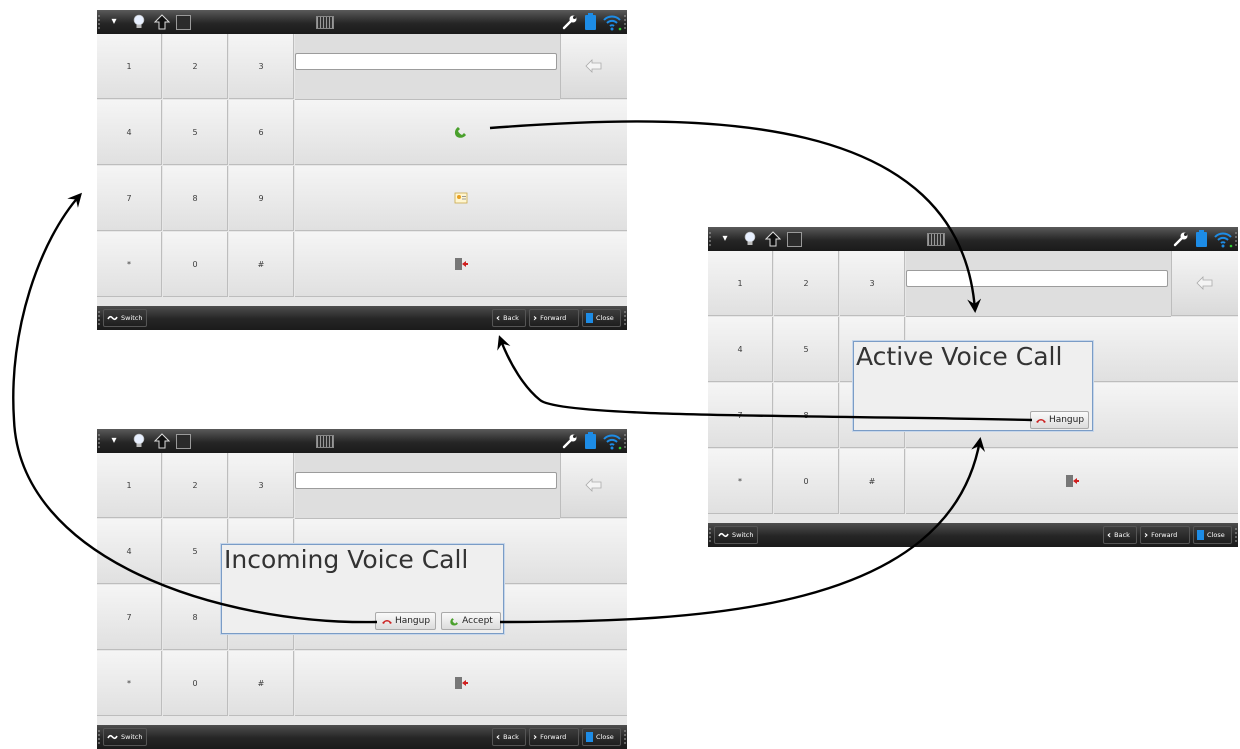 Image resolution: width=1240 pixels, height=749 pixels. I want to click on arrow-active-hangup-to-dialer, so click(765, 378).